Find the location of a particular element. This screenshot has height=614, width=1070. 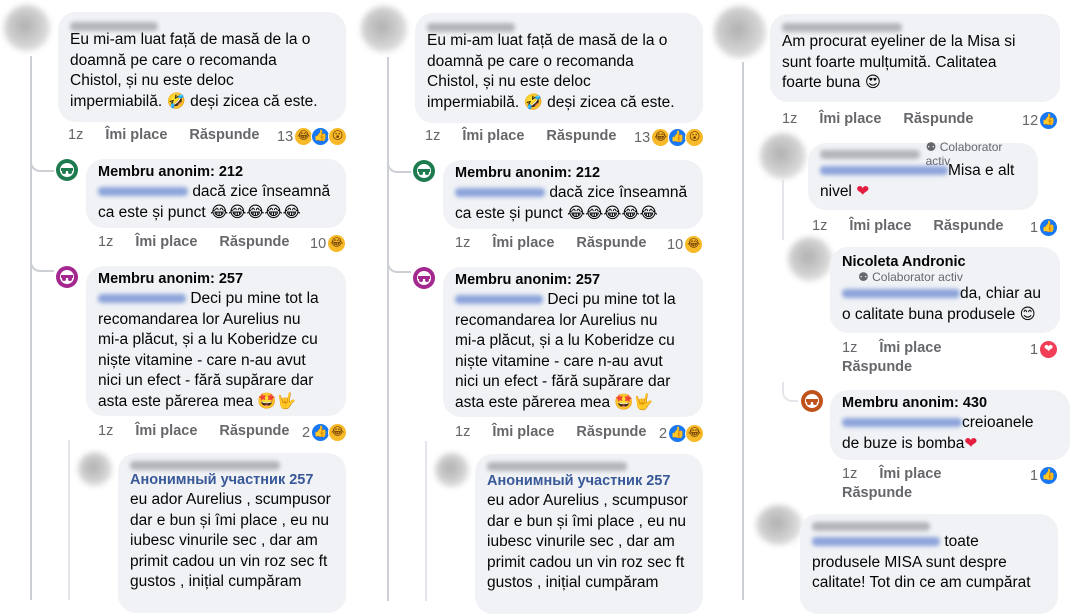

like-reaction-icon: 👍 is located at coordinates (1049, 475).